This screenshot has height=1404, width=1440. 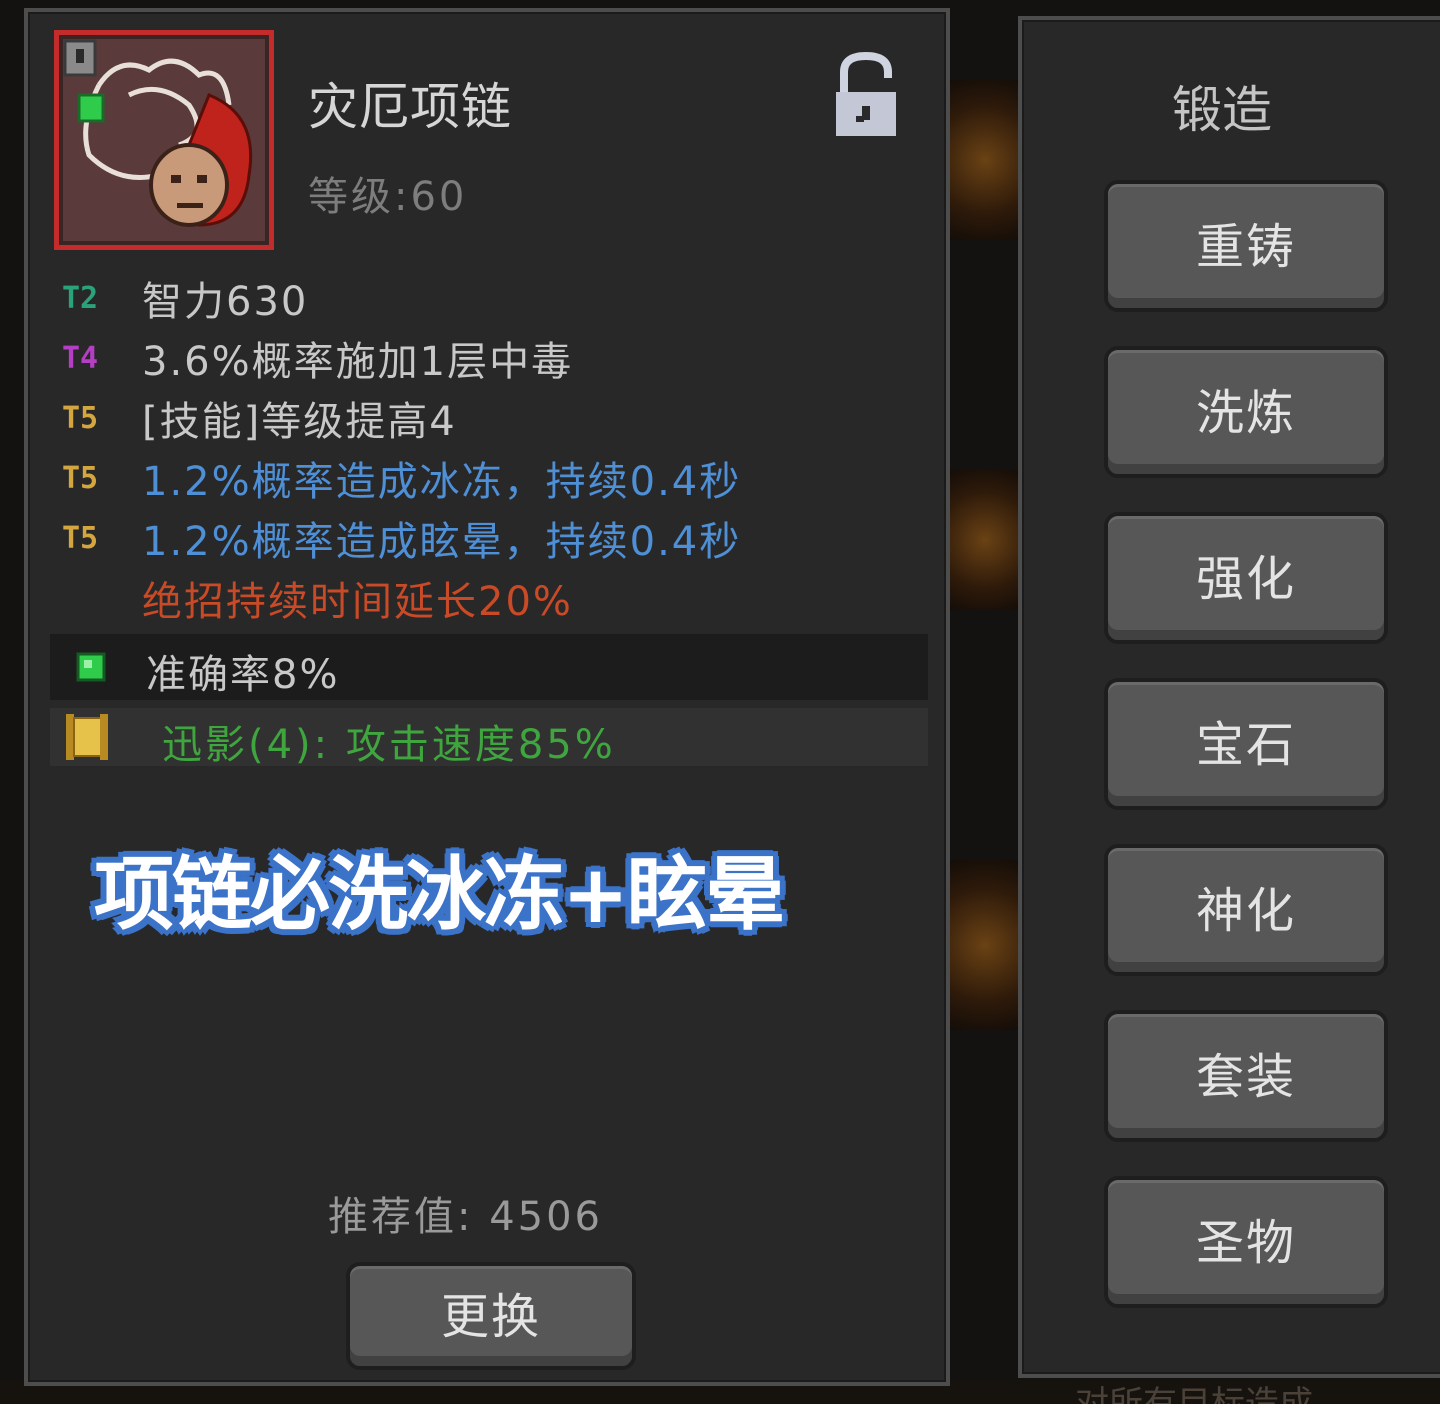 What do you see at coordinates (357, 602) in the screenshot?
I see `affix-text: 绝招持续时间延长20%` at bounding box center [357, 602].